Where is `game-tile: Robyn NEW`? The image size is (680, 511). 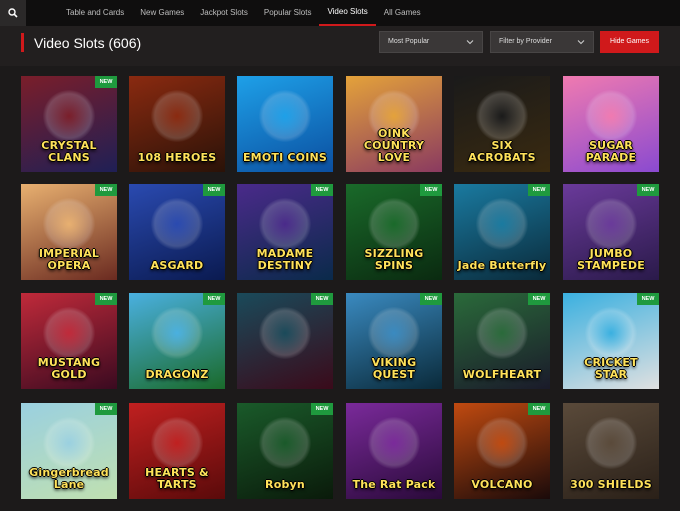 game-tile: Robyn NEW is located at coordinates (285, 451).